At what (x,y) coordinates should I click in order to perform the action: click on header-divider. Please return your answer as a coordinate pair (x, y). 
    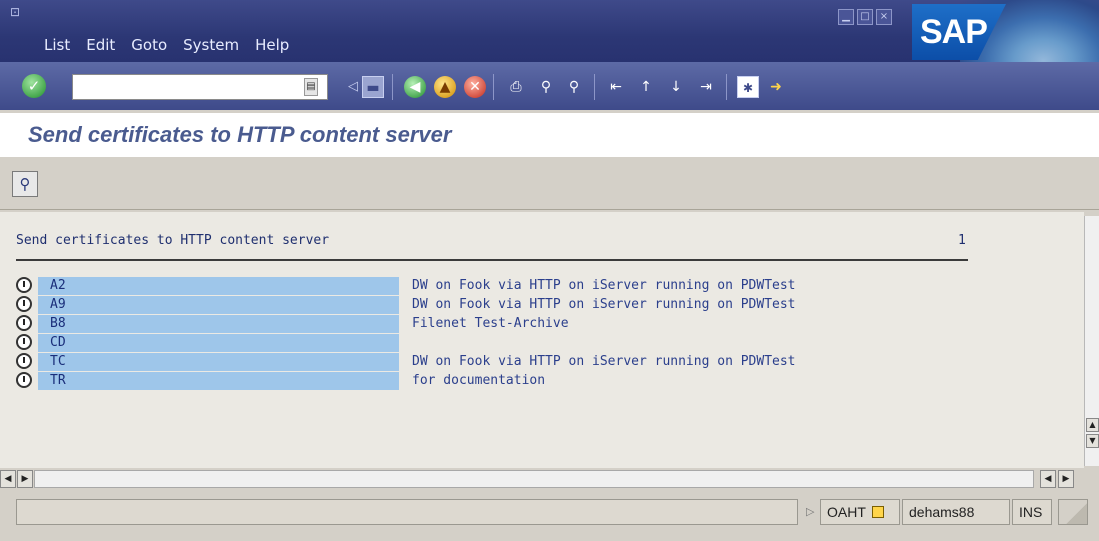
    Looking at the image, I should click on (492, 260).